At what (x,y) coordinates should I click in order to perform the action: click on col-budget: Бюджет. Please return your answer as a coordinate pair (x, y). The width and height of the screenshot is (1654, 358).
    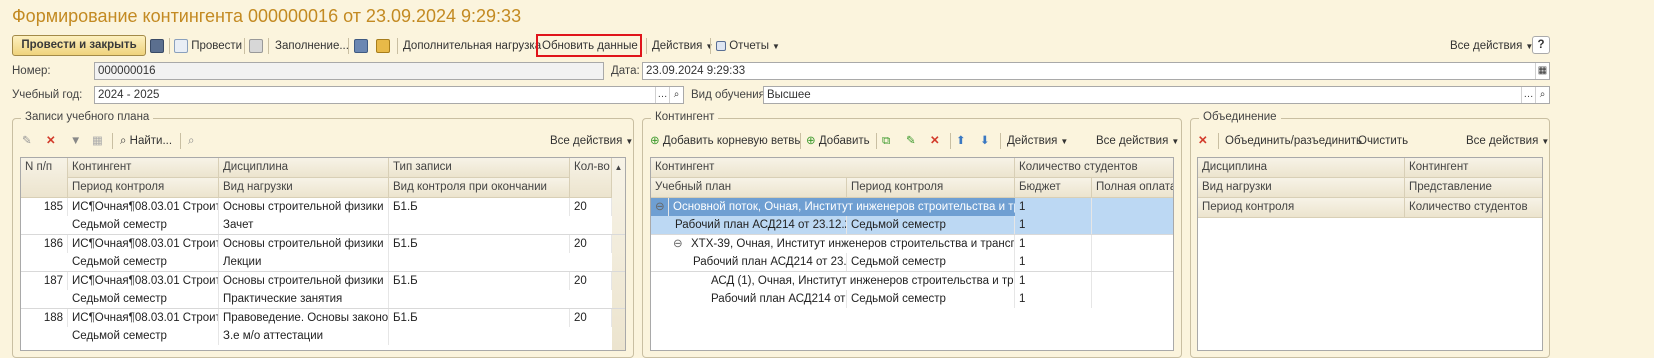
    Looking at the image, I should click on (1053, 188).